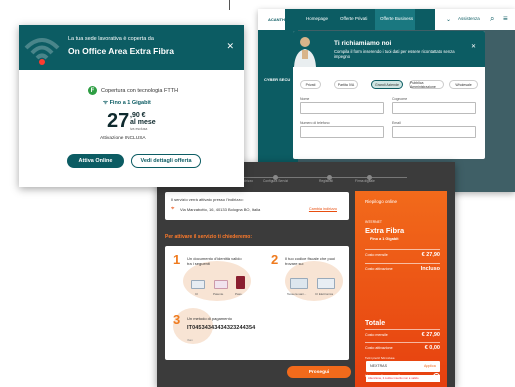 Image resolution: width=515 pixels, height=387 pixels. Describe the element at coordinates (276, 181) in the screenshot. I see `step-label: Configura Servizi` at that location.